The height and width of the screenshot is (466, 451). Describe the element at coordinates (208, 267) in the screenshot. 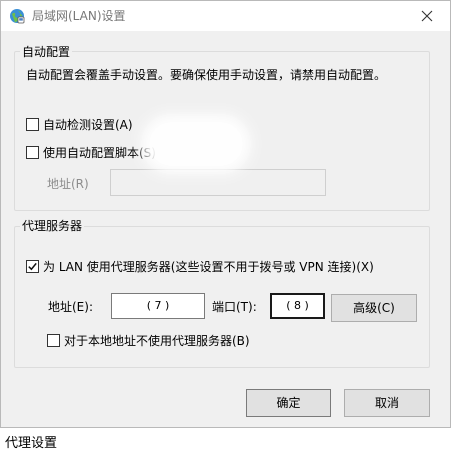

I see `use-proxy-label: 为 LAN 使用代理服务器(这些设置不用于拨号或 VPN 连接)(X)` at that location.